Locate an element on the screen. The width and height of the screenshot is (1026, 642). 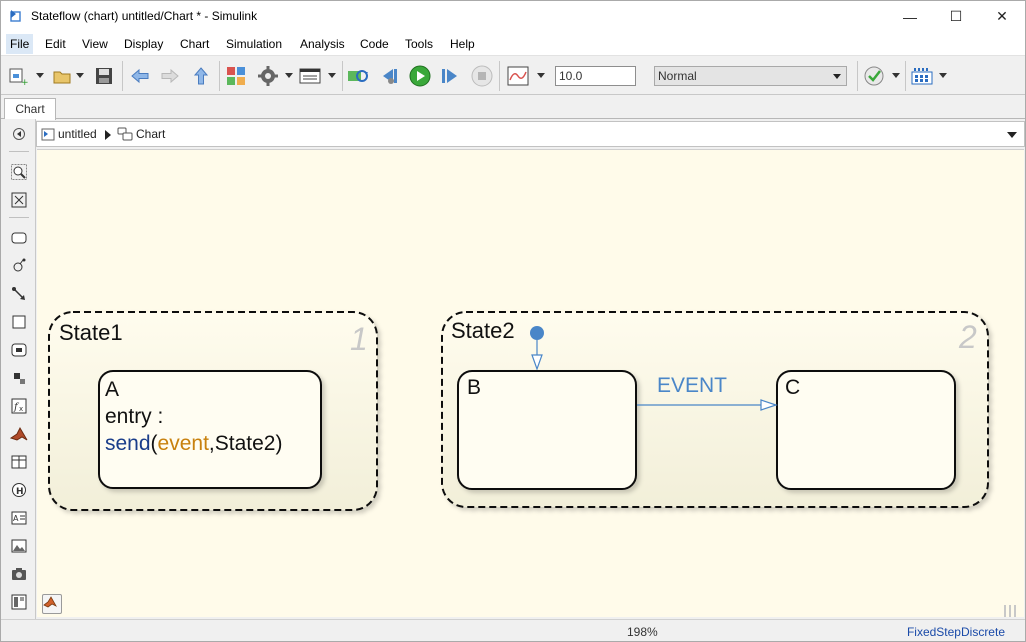
new-dropdown-arrow is located at coordinates (40, 75).